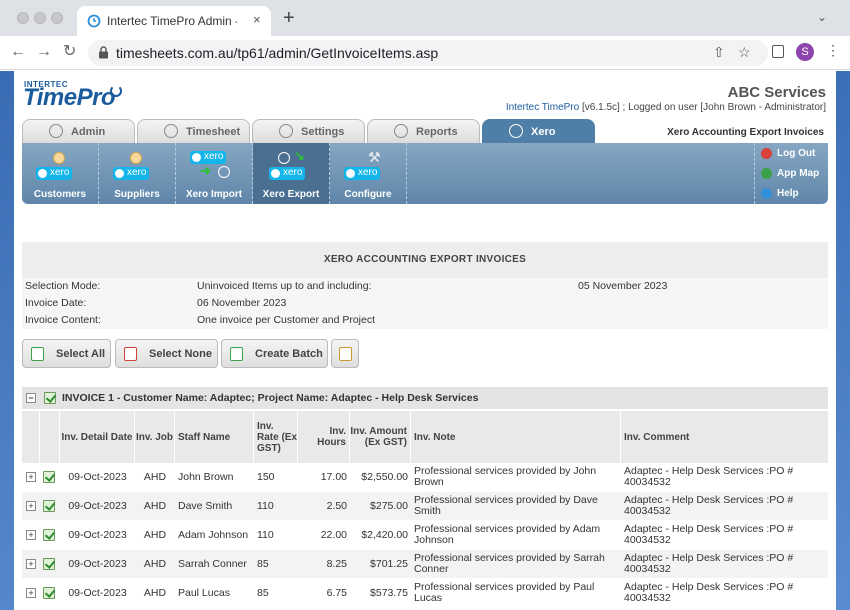 This screenshot has width=850, height=610. Describe the element at coordinates (257, 19) in the screenshot. I see `tab-close-icon: ×` at that location.